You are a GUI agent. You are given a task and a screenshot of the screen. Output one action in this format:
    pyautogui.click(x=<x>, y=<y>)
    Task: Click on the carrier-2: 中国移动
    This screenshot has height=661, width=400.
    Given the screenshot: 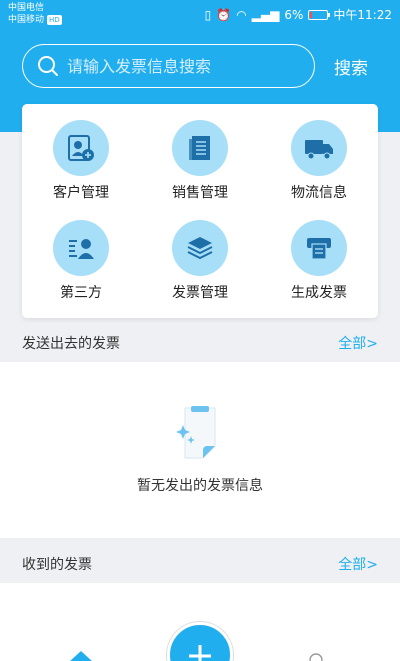 What is the action you would take?
    pyautogui.click(x=26, y=20)
    